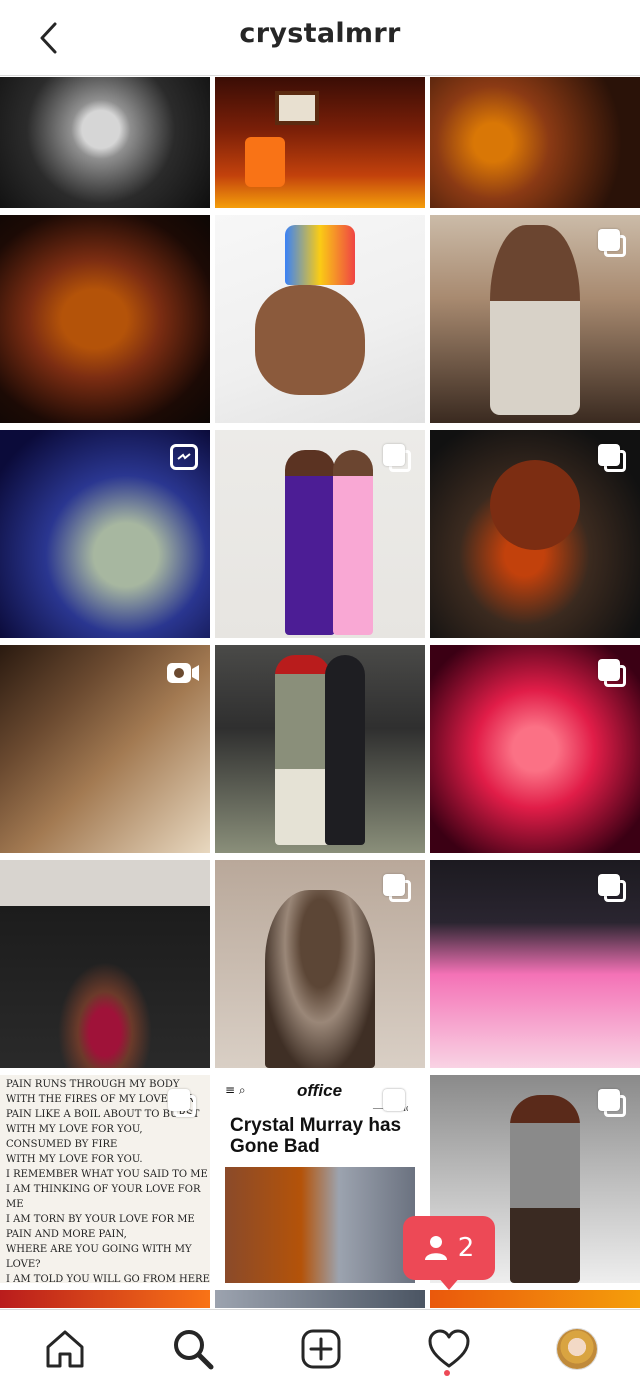  I want to click on notification-tail, so click(449, 1283).